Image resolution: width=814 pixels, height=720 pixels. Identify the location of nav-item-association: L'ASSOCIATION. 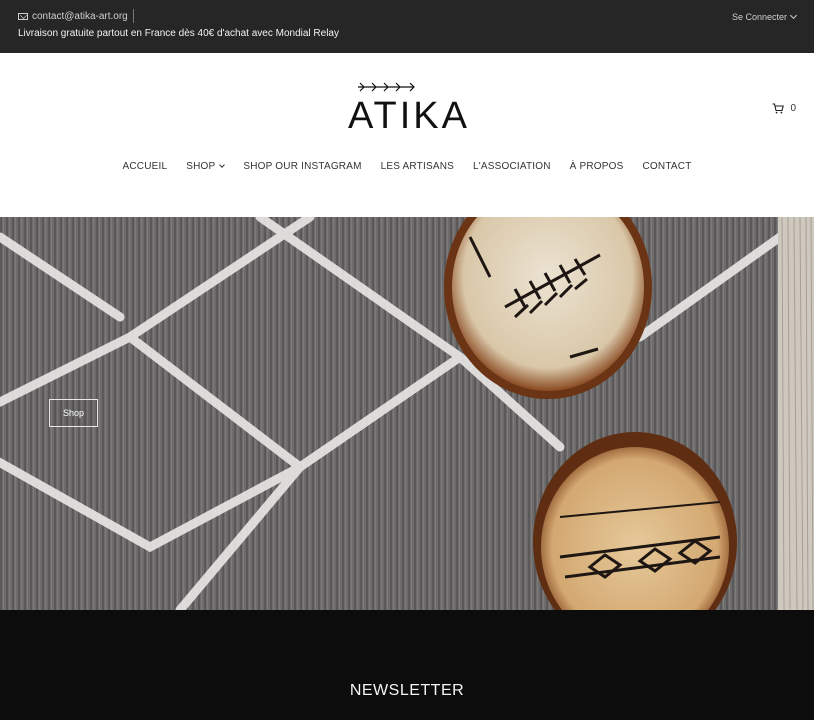
(512, 166).